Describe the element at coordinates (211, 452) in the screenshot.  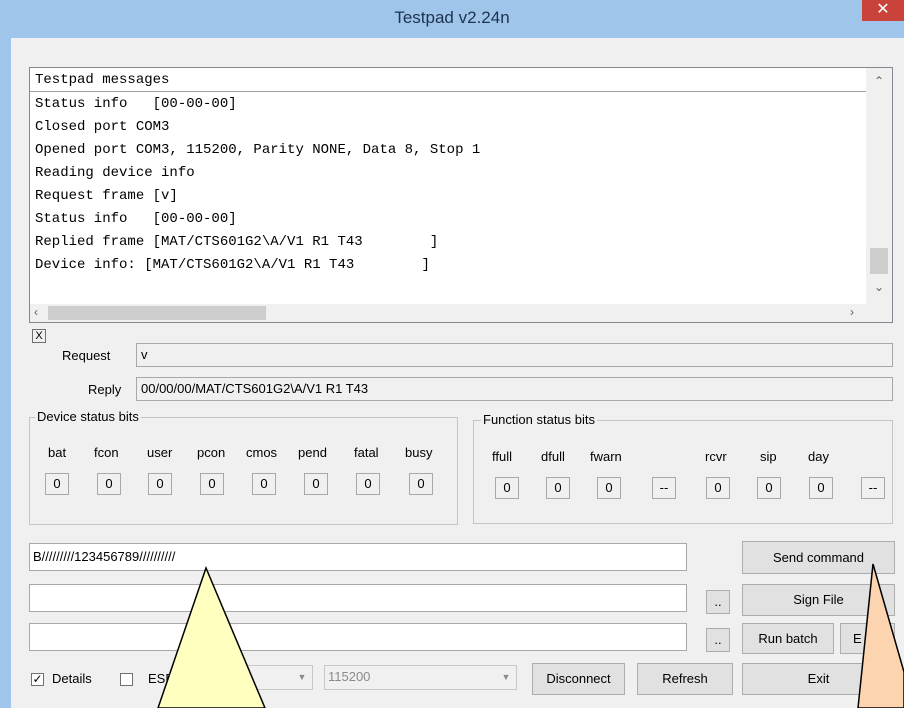
I see `device-bit-label: pcon` at that location.